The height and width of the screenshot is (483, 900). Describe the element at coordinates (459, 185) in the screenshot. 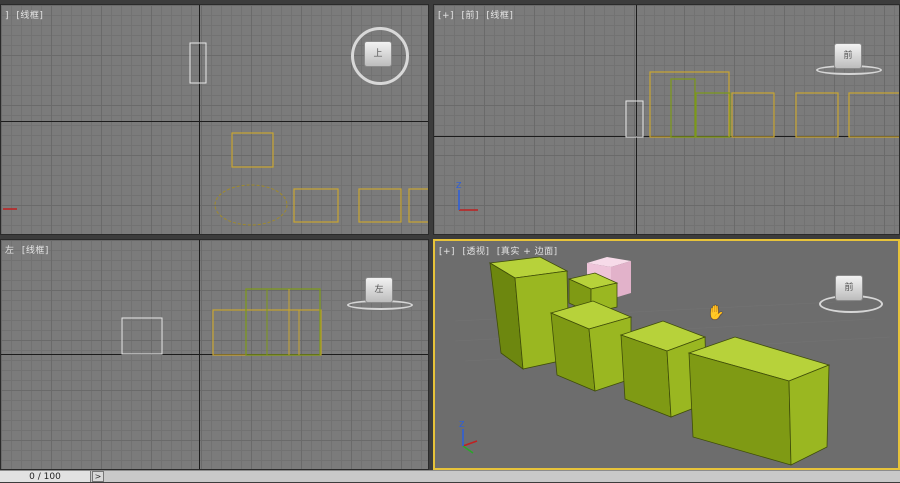

I see `front-axis-label-z: Z` at that location.